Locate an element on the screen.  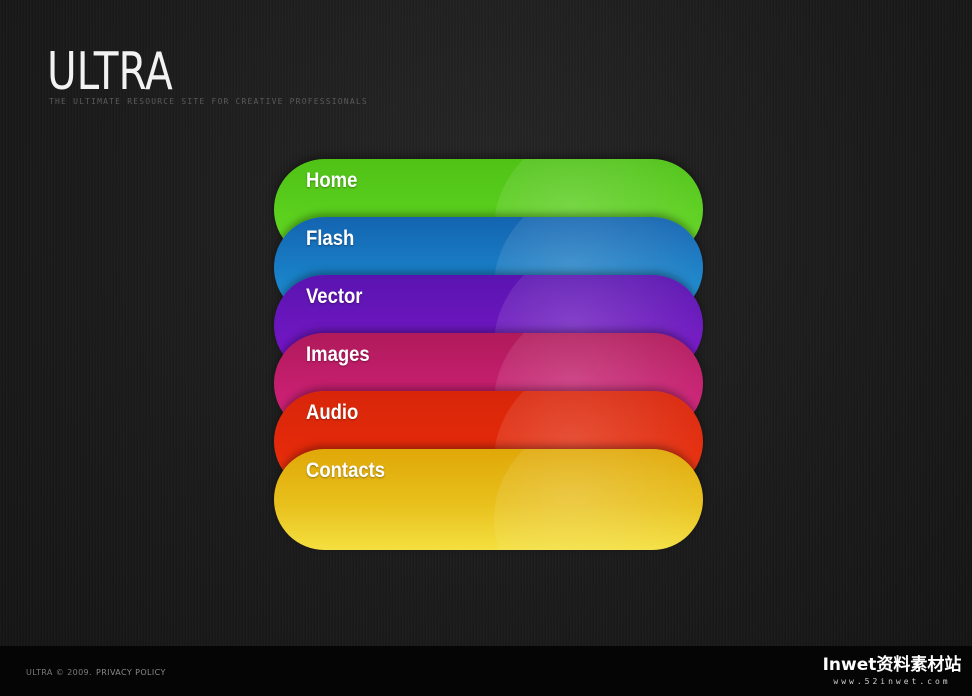
menu-item-label: Home is located at coordinates (332, 180).